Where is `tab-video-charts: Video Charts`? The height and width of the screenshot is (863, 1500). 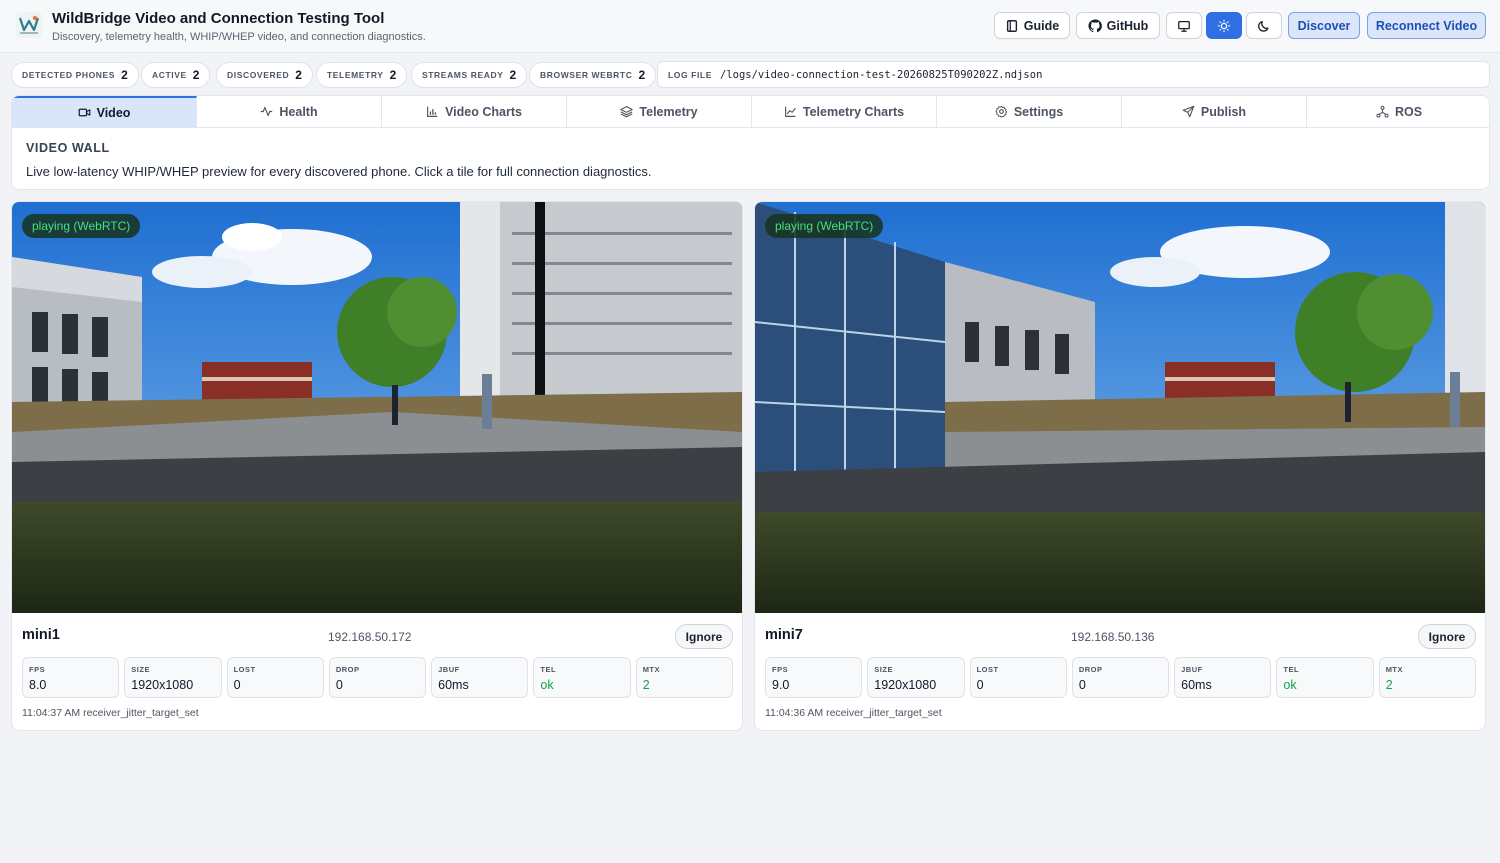
tab-video-charts: Video Charts is located at coordinates (474, 111).